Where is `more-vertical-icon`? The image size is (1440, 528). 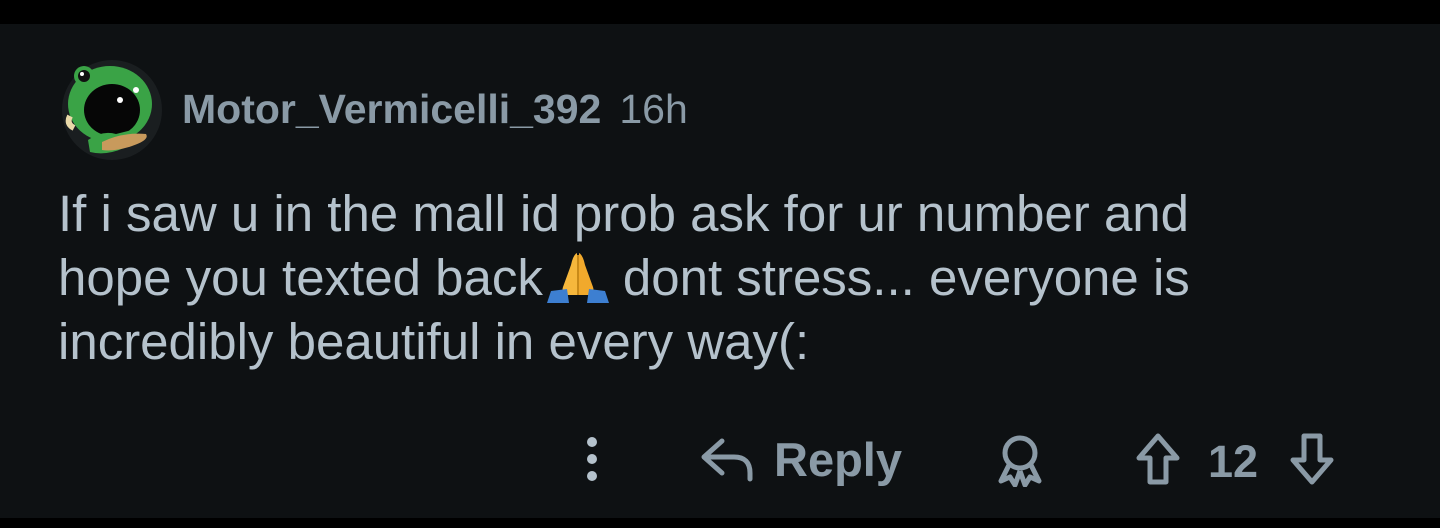
more-vertical-icon is located at coordinates (592, 459).